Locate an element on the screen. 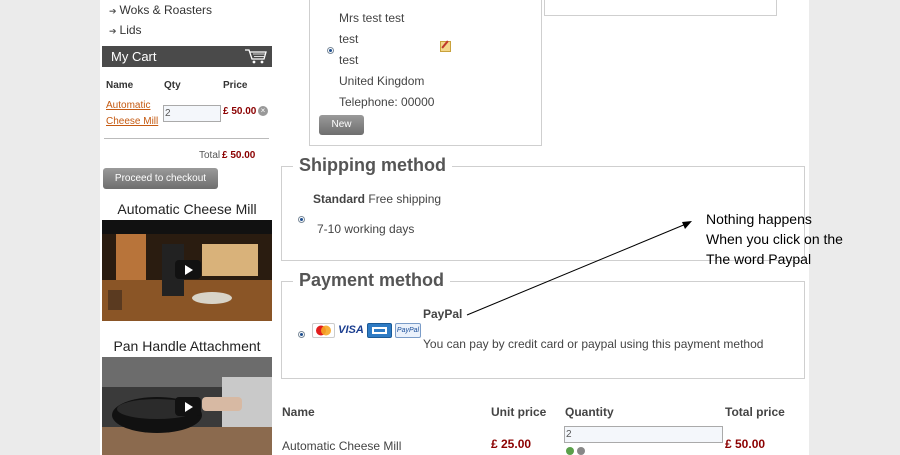 This screenshot has width=900, height=455. remove-row-icon is located at coordinates (581, 451).